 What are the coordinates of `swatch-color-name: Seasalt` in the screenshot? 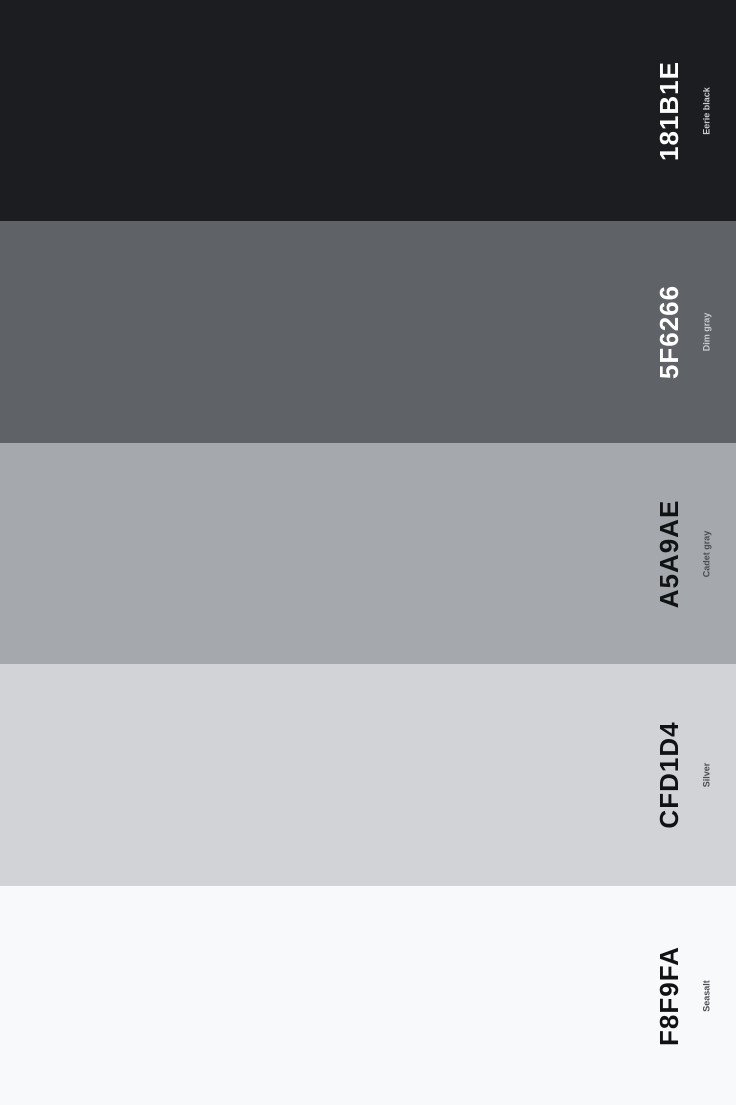 It's located at (706, 995).